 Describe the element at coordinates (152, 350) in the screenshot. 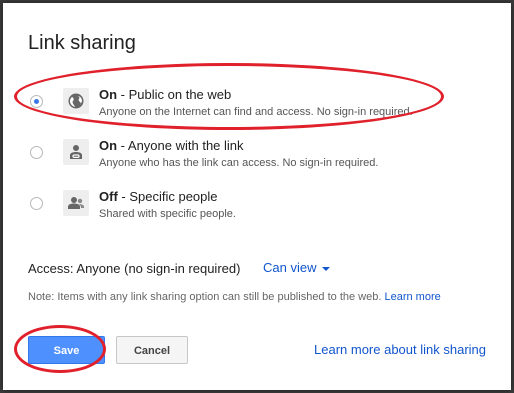

I see `cancel-button: Cancel` at that location.